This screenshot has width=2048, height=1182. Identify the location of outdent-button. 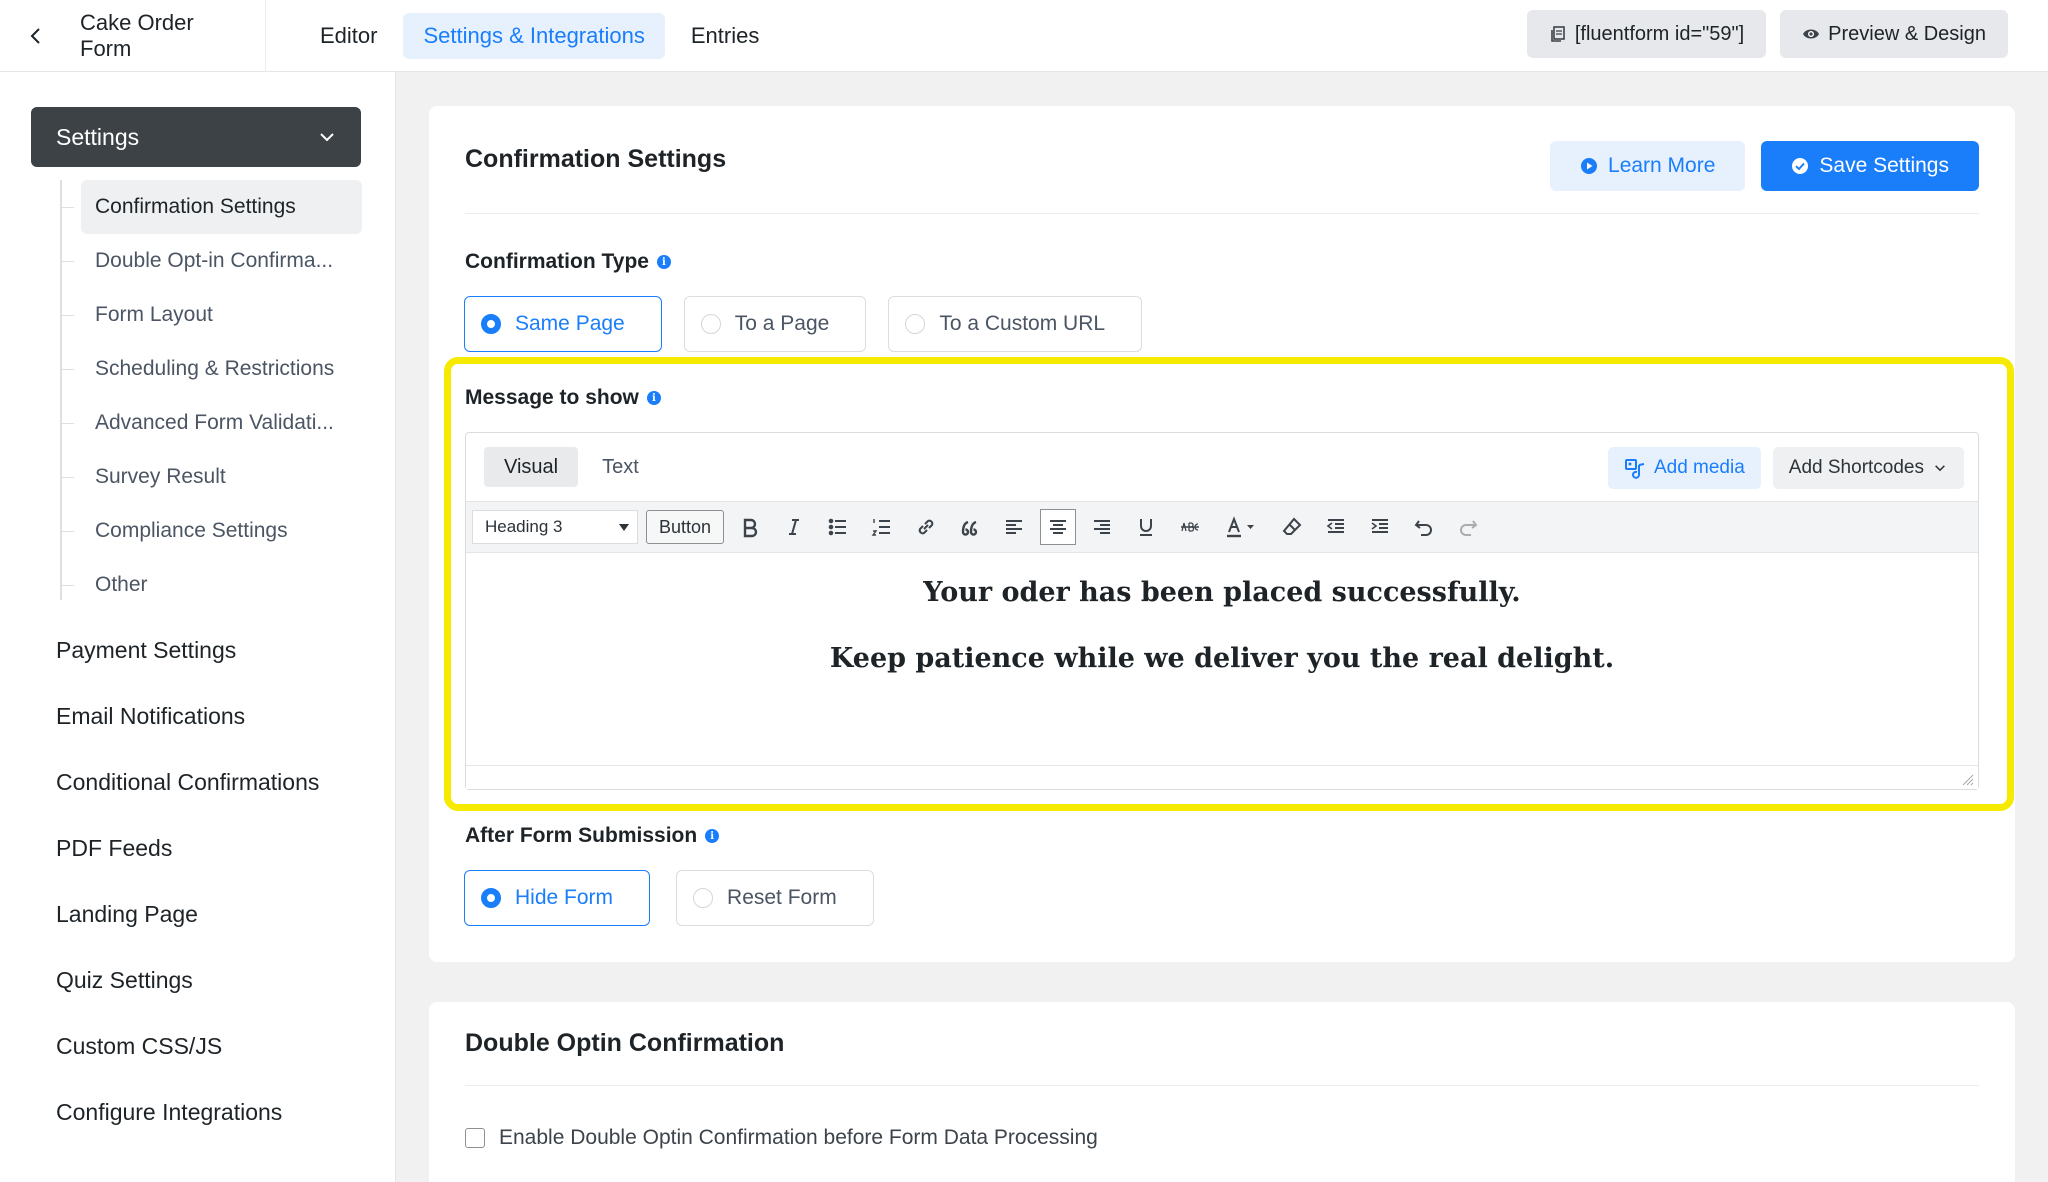
(1336, 527).